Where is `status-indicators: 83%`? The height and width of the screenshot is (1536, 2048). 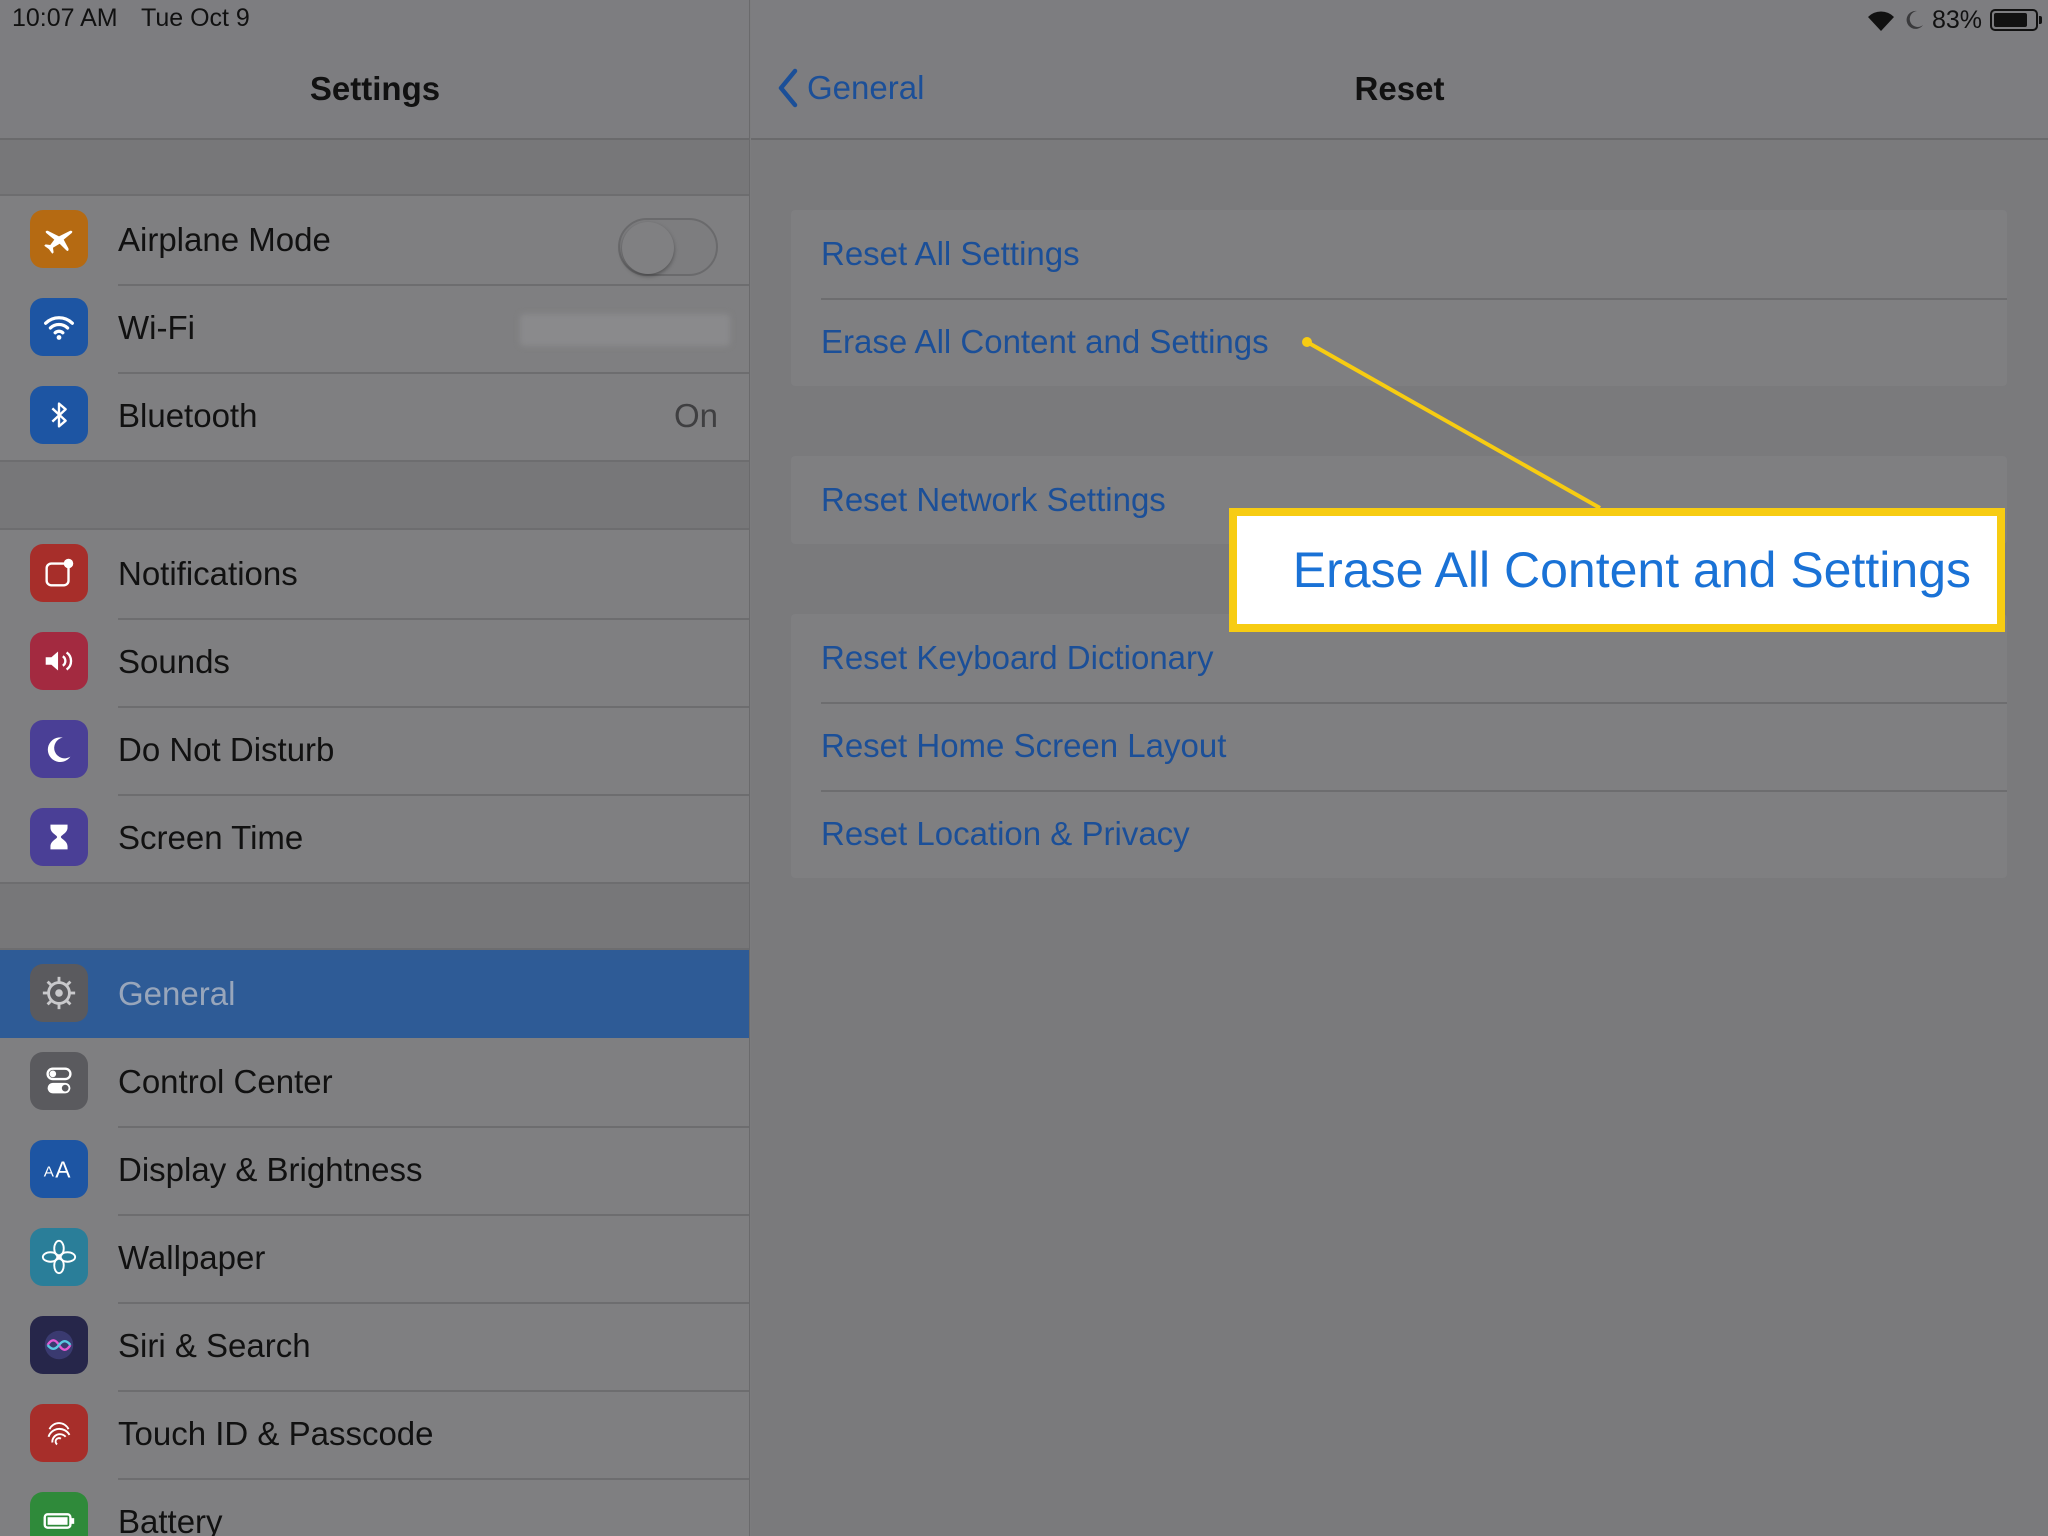 status-indicators: 83% is located at coordinates (1954, 20).